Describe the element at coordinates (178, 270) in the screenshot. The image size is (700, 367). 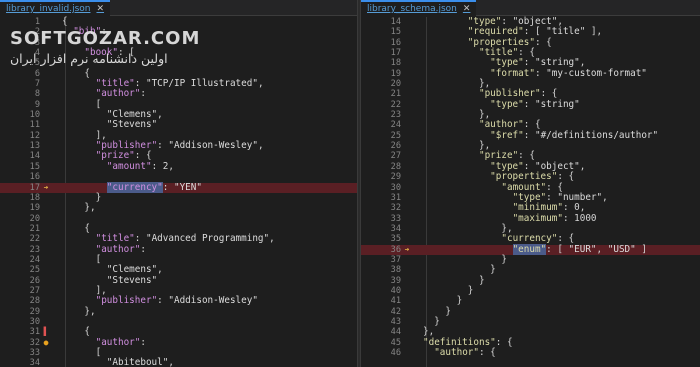
I see `code-line: 25 "Clemens",` at that location.